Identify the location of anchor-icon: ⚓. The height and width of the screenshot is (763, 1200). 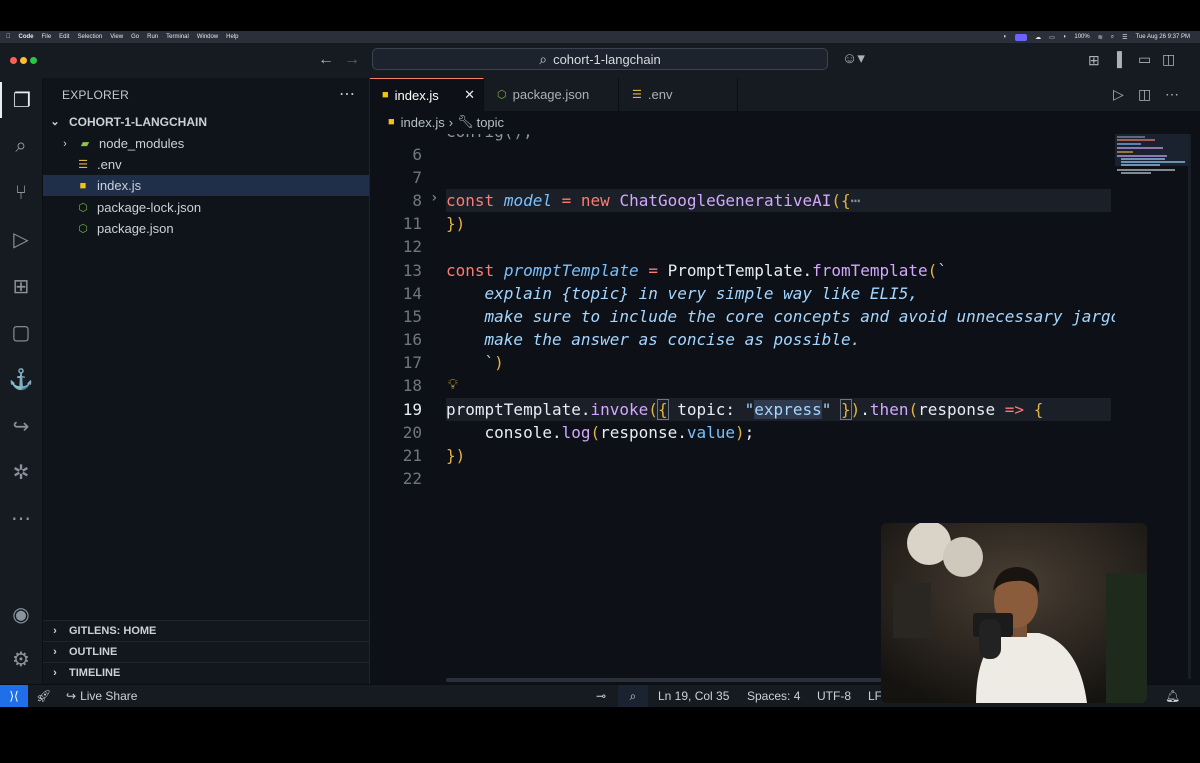
(21, 379).